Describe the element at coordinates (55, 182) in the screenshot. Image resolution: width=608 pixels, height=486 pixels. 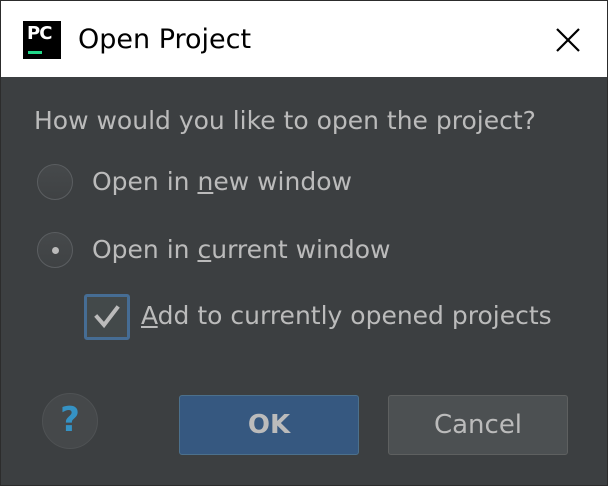
I see `radio-new-window` at that location.